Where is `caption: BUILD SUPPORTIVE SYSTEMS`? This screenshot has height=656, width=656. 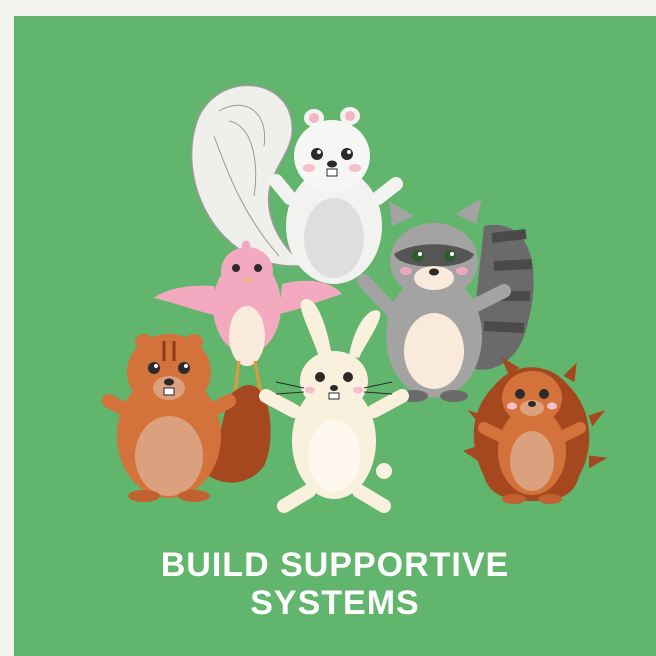 caption: BUILD SUPPORTIVE SYSTEMS is located at coordinates (335, 584).